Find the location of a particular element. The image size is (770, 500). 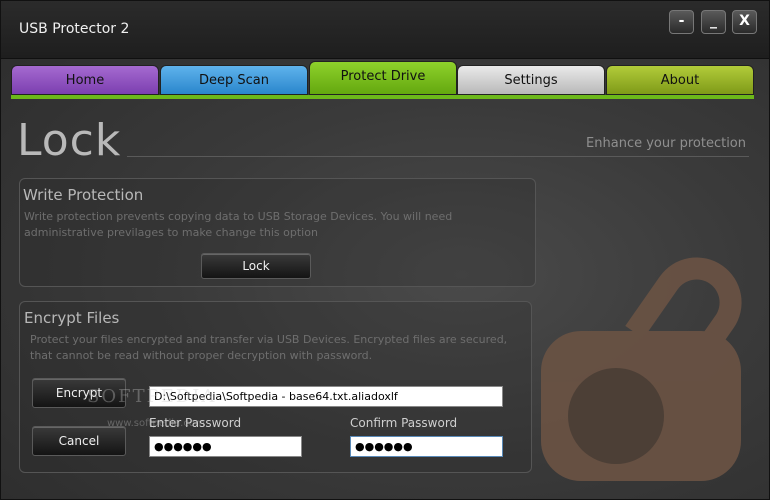

padlock-icon is located at coordinates (641, 369).